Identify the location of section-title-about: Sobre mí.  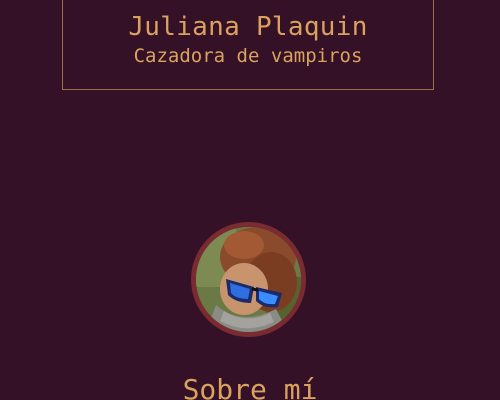
(250, 386).